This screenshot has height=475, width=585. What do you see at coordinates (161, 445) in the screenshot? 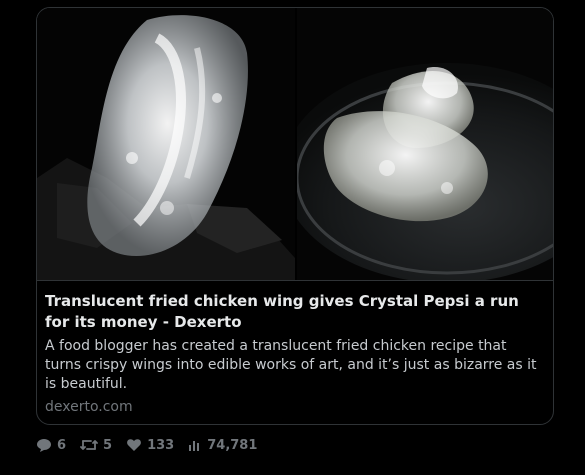
I see `like-count: 133` at bounding box center [161, 445].